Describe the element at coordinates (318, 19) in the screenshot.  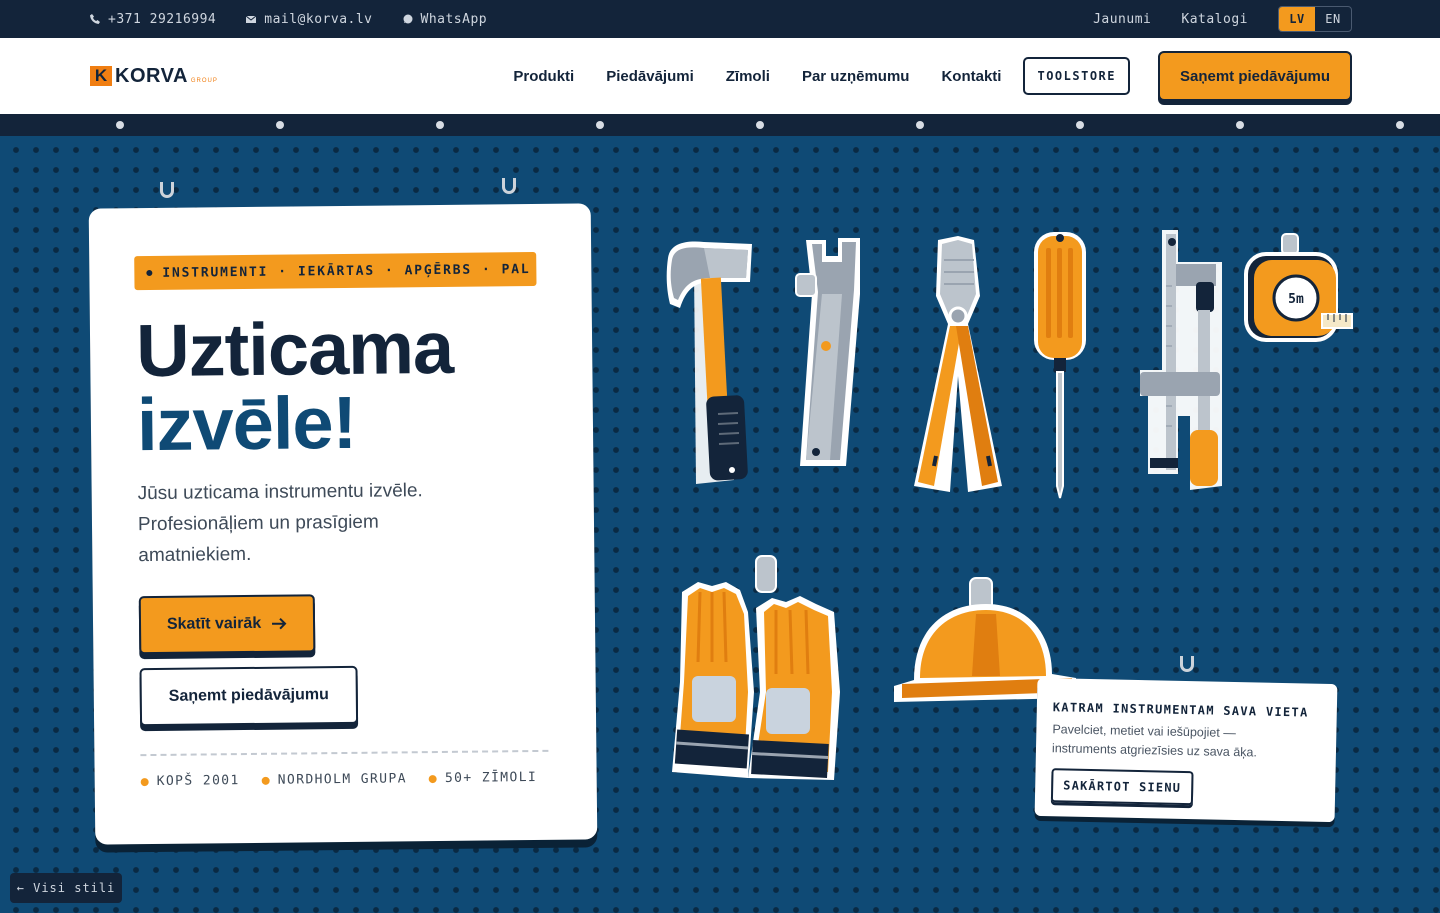
I see `email-text: mail@korva.lv` at that location.